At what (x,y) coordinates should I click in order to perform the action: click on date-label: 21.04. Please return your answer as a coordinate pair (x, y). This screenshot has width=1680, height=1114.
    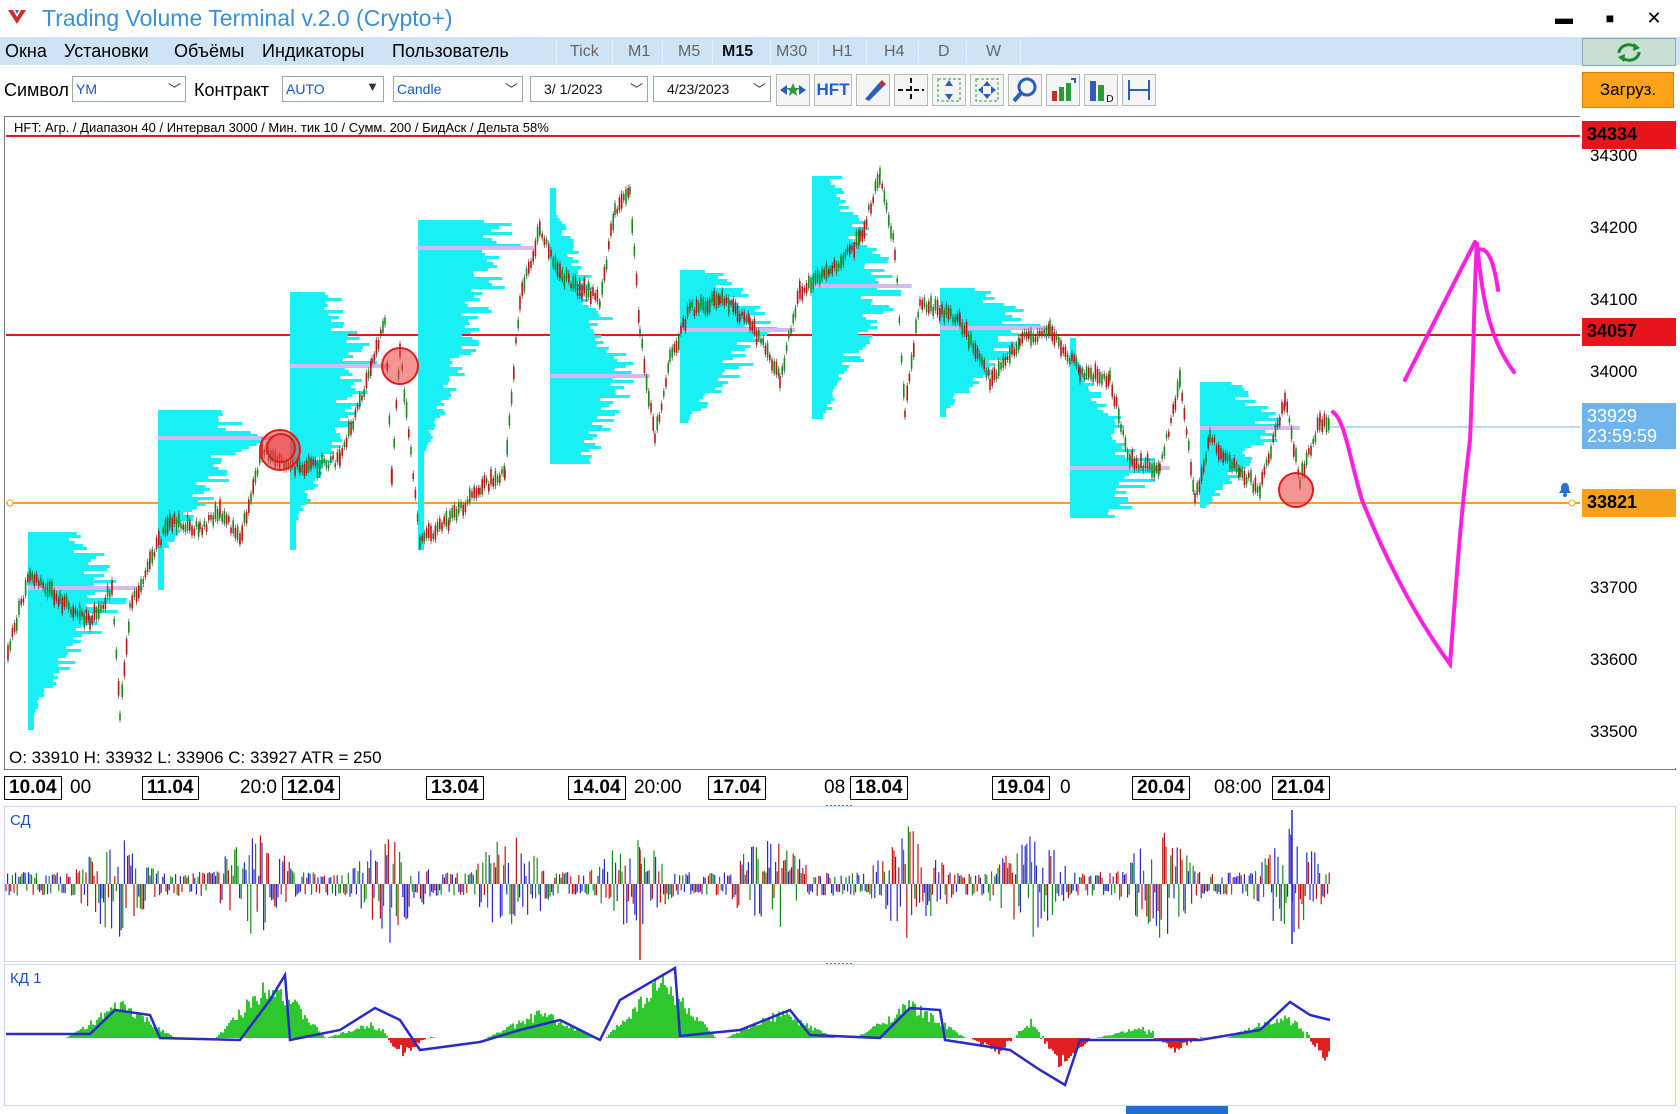
    Looking at the image, I should click on (1301, 788).